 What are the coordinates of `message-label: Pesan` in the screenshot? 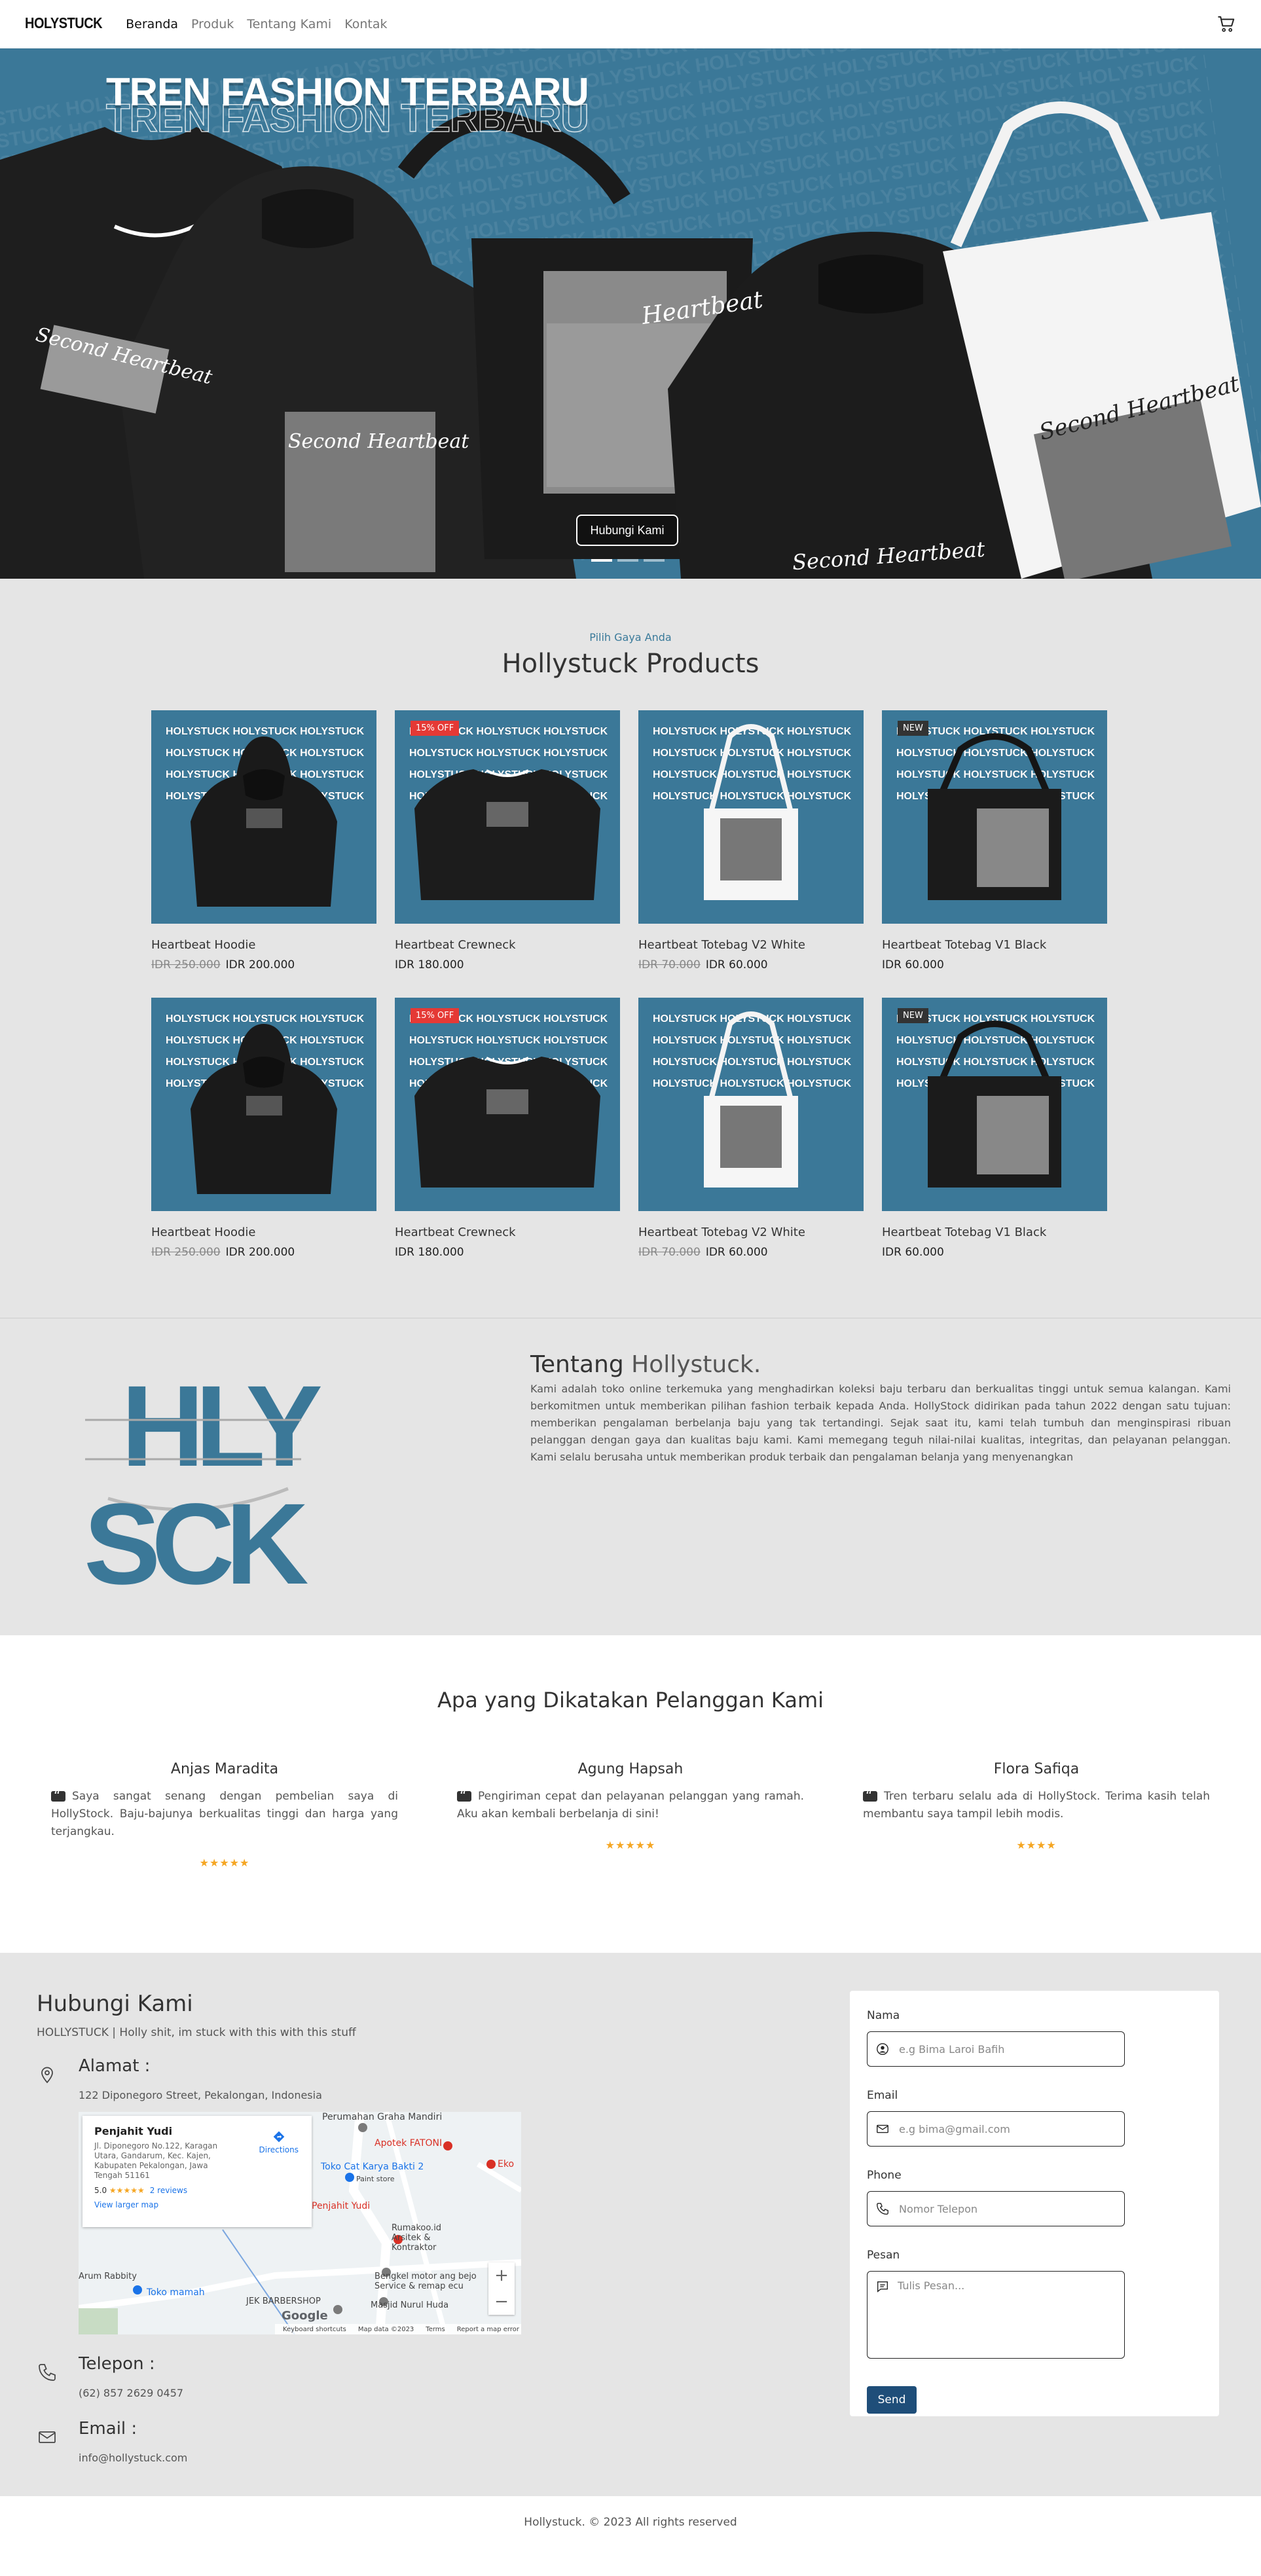 It's located at (883, 2255).